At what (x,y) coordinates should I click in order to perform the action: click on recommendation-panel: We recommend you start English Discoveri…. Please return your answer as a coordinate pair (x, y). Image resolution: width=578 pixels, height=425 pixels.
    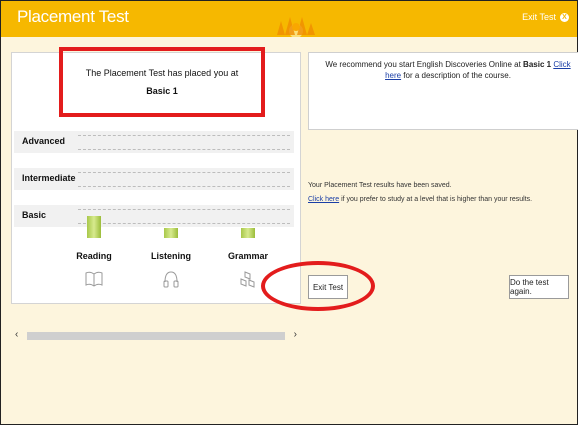
    Looking at the image, I should click on (443, 91).